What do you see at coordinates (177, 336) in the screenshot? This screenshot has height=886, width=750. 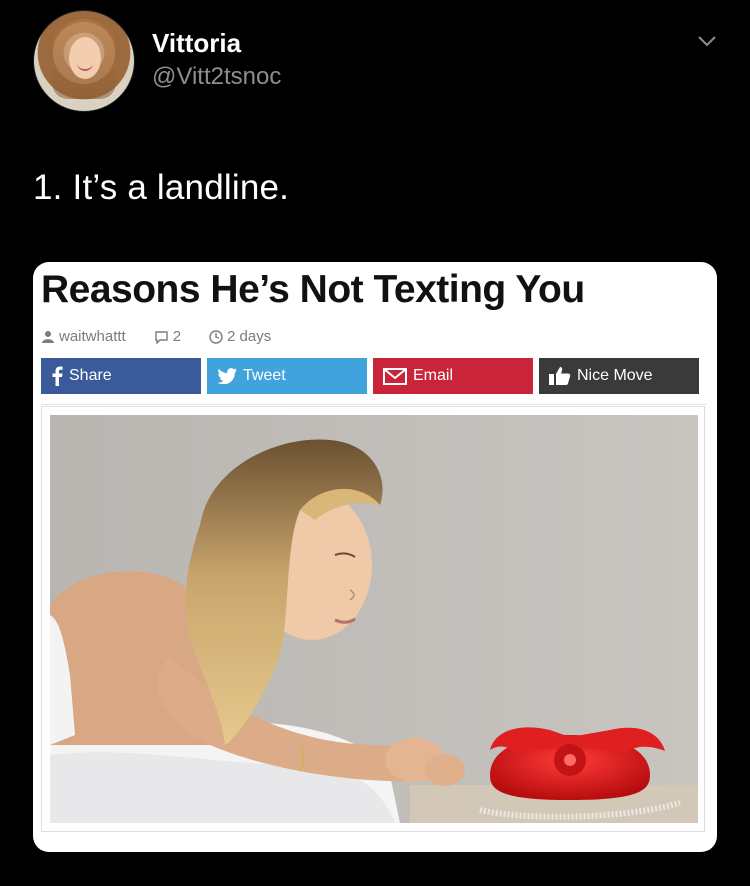 I see `meta-comments-count: 2` at bounding box center [177, 336].